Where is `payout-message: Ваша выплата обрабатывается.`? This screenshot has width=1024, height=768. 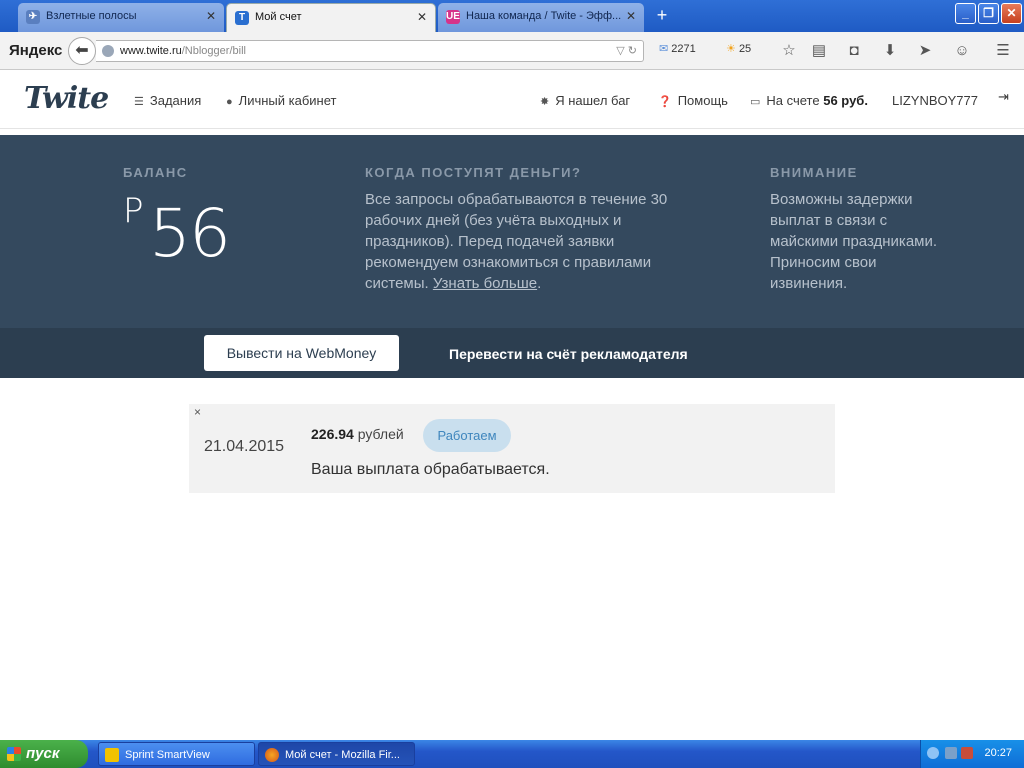
payout-message: Ваша выплата обрабатывается. is located at coordinates (430, 469).